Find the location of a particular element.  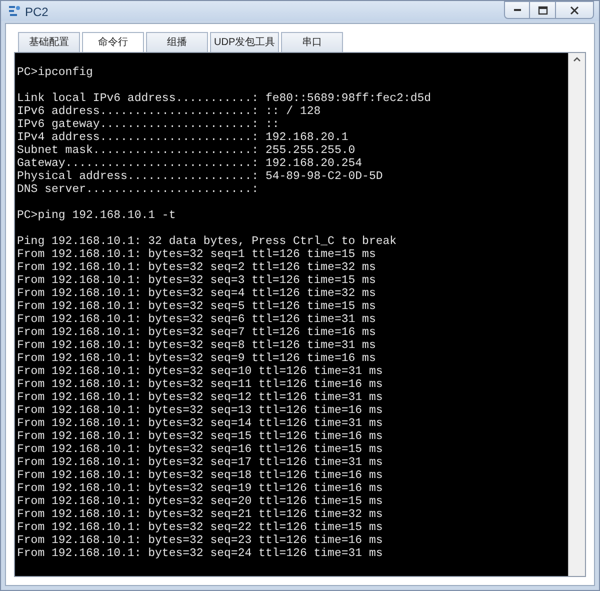

terminal-line: From 192.168.10.1: bytes=32 seq=12 ttl=126 time=31 ms is located at coordinates (200, 397).